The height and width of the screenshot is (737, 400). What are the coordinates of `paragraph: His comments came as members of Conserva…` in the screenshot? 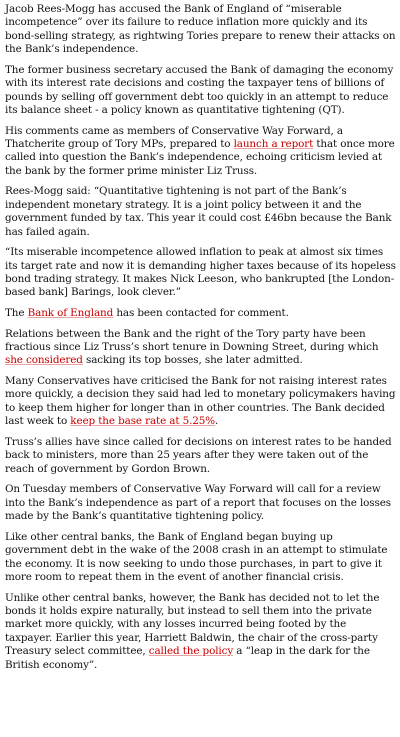 It's located at (200, 152).